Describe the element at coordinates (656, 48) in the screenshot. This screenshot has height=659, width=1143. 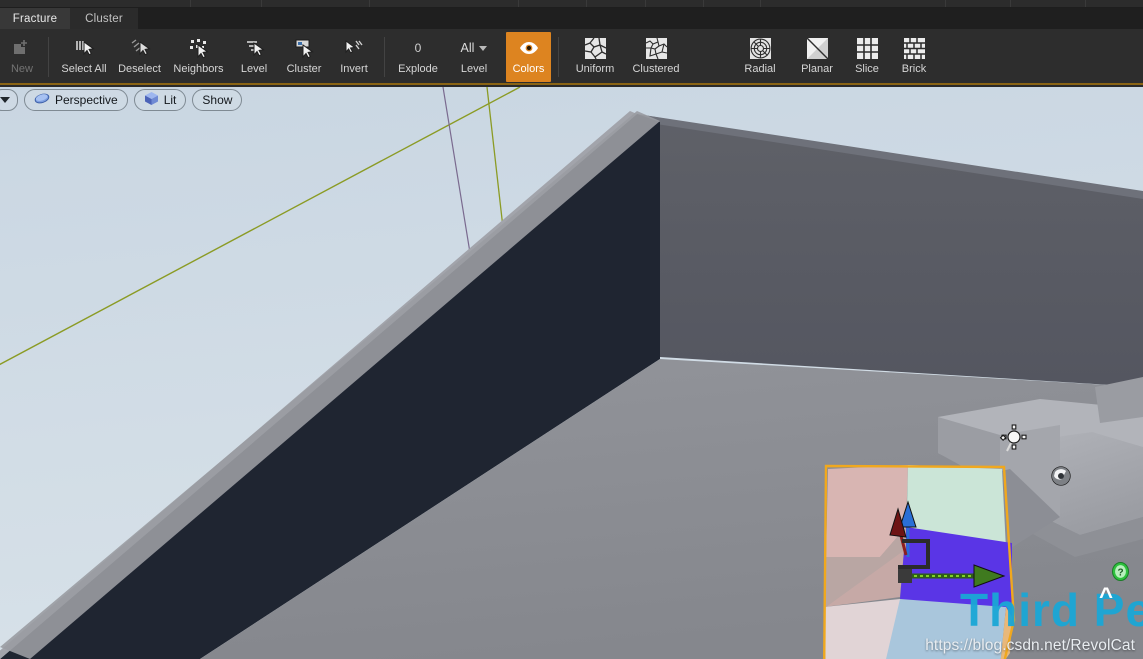
I see `clustered-fracture-icon` at that location.